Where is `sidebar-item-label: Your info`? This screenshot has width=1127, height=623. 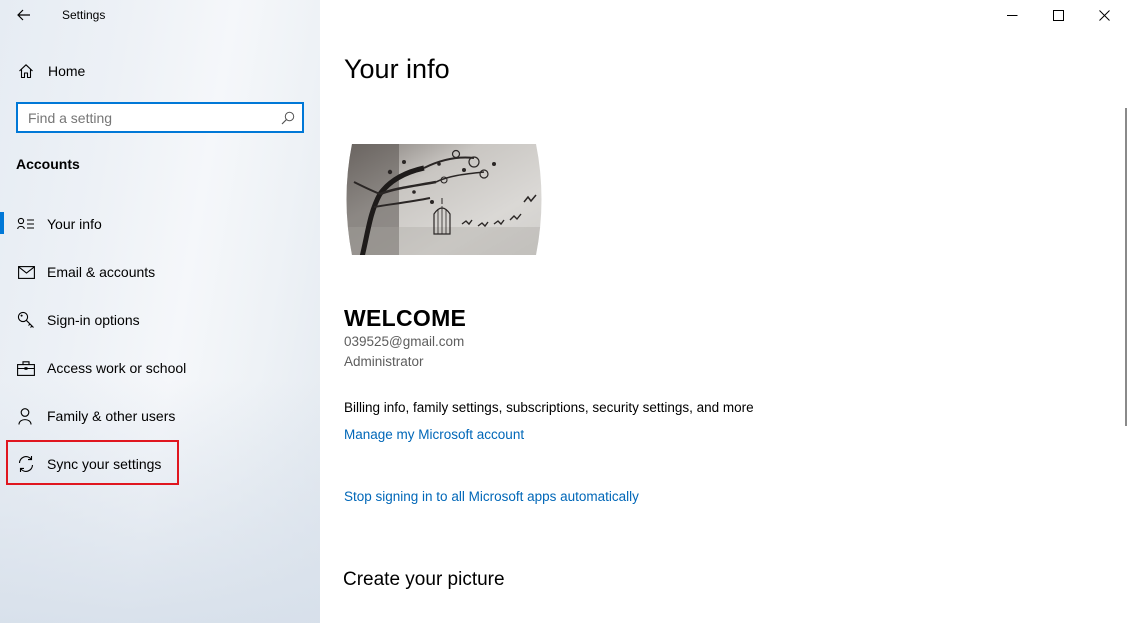
sidebar-item-label: Your info is located at coordinates (74, 224).